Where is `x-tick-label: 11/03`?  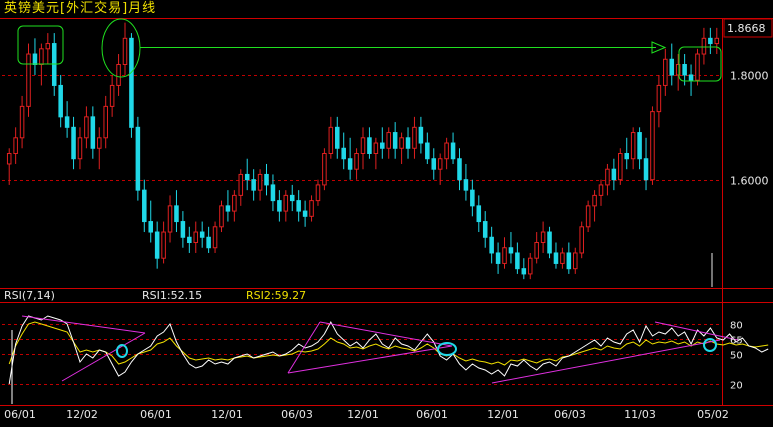 x-tick-label: 11/03 is located at coordinates (640, 414).